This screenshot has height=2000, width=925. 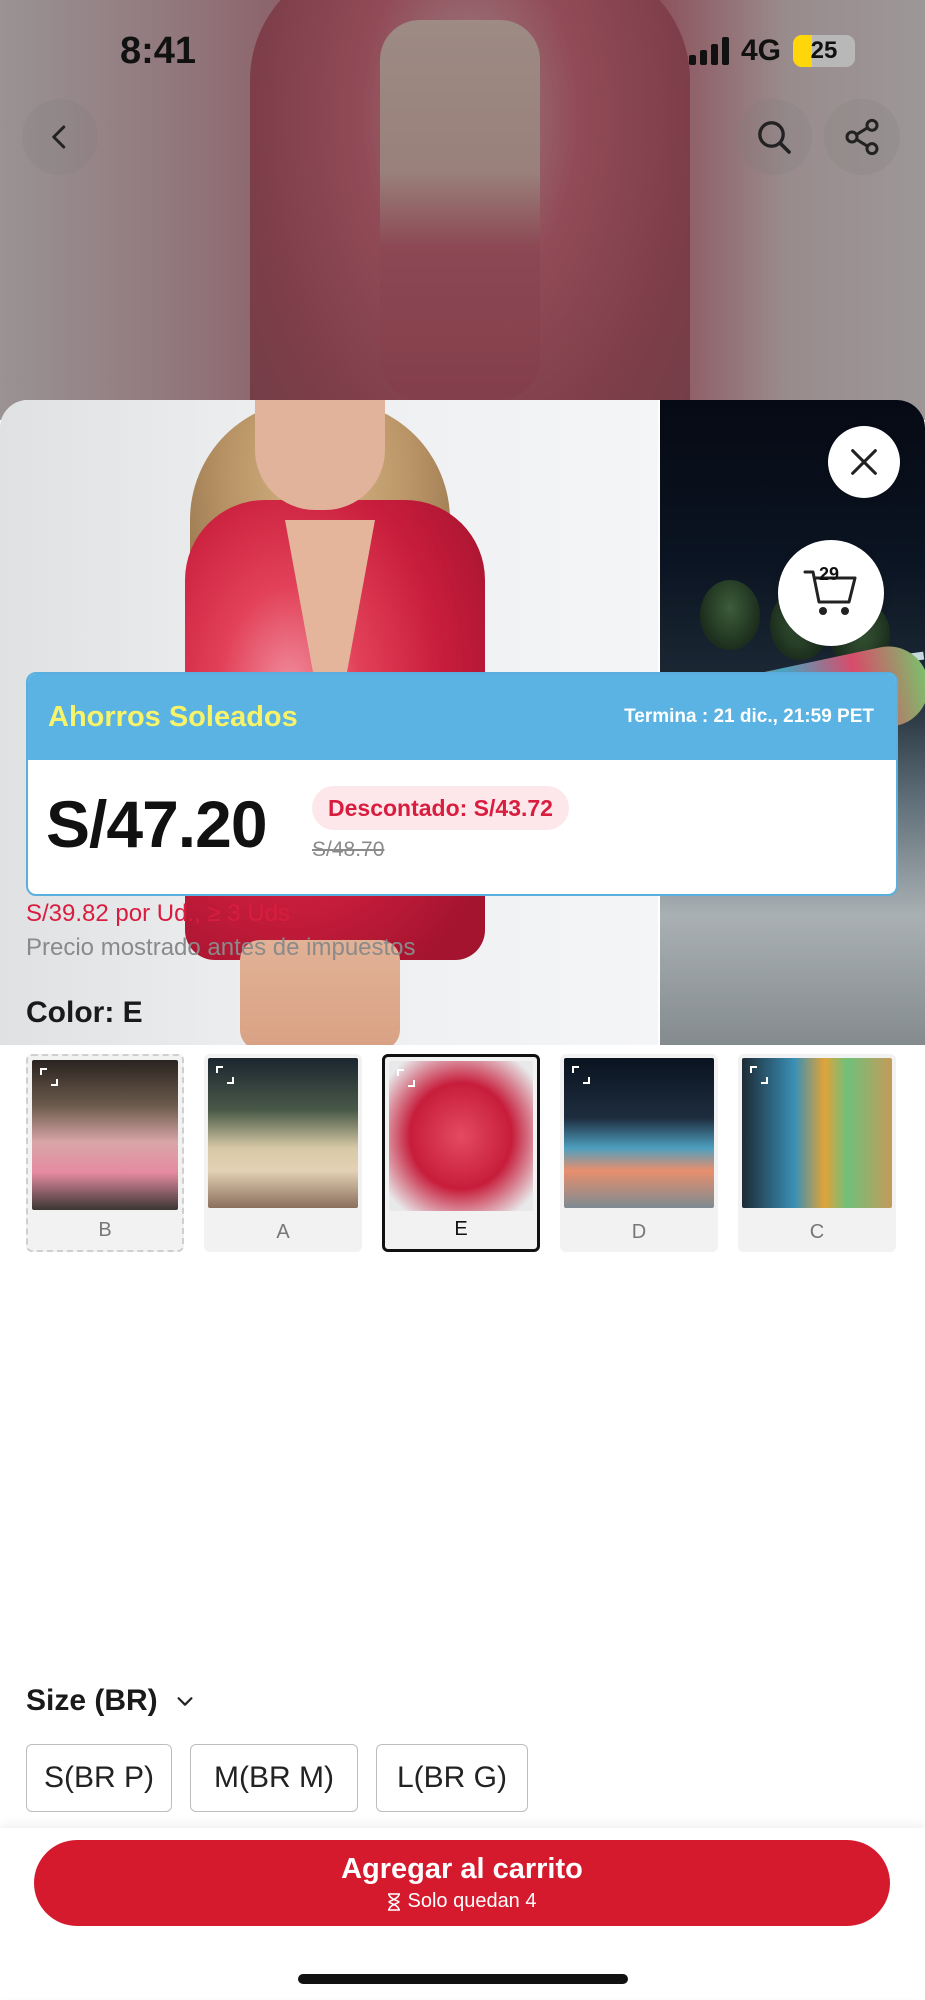 I want to click on color-swatches: B A E D C, so click(x=461, y=1153).